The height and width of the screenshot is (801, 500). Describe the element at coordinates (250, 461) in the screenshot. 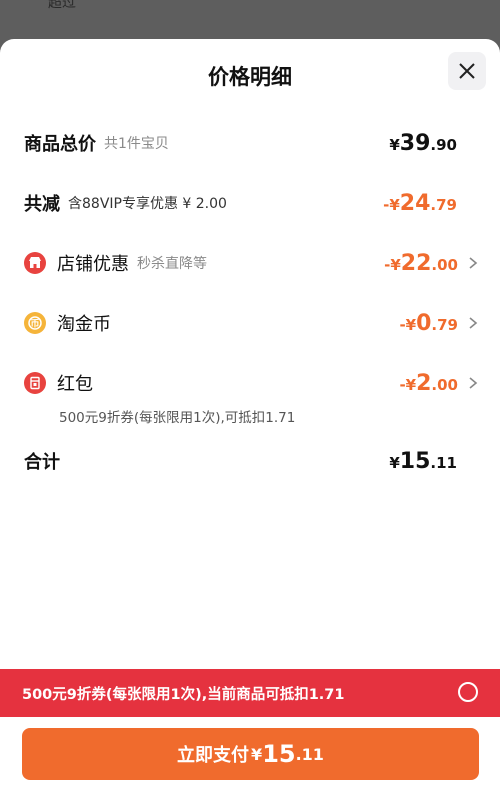

I see `sum-row: 合计 ¥15.11` at that location.